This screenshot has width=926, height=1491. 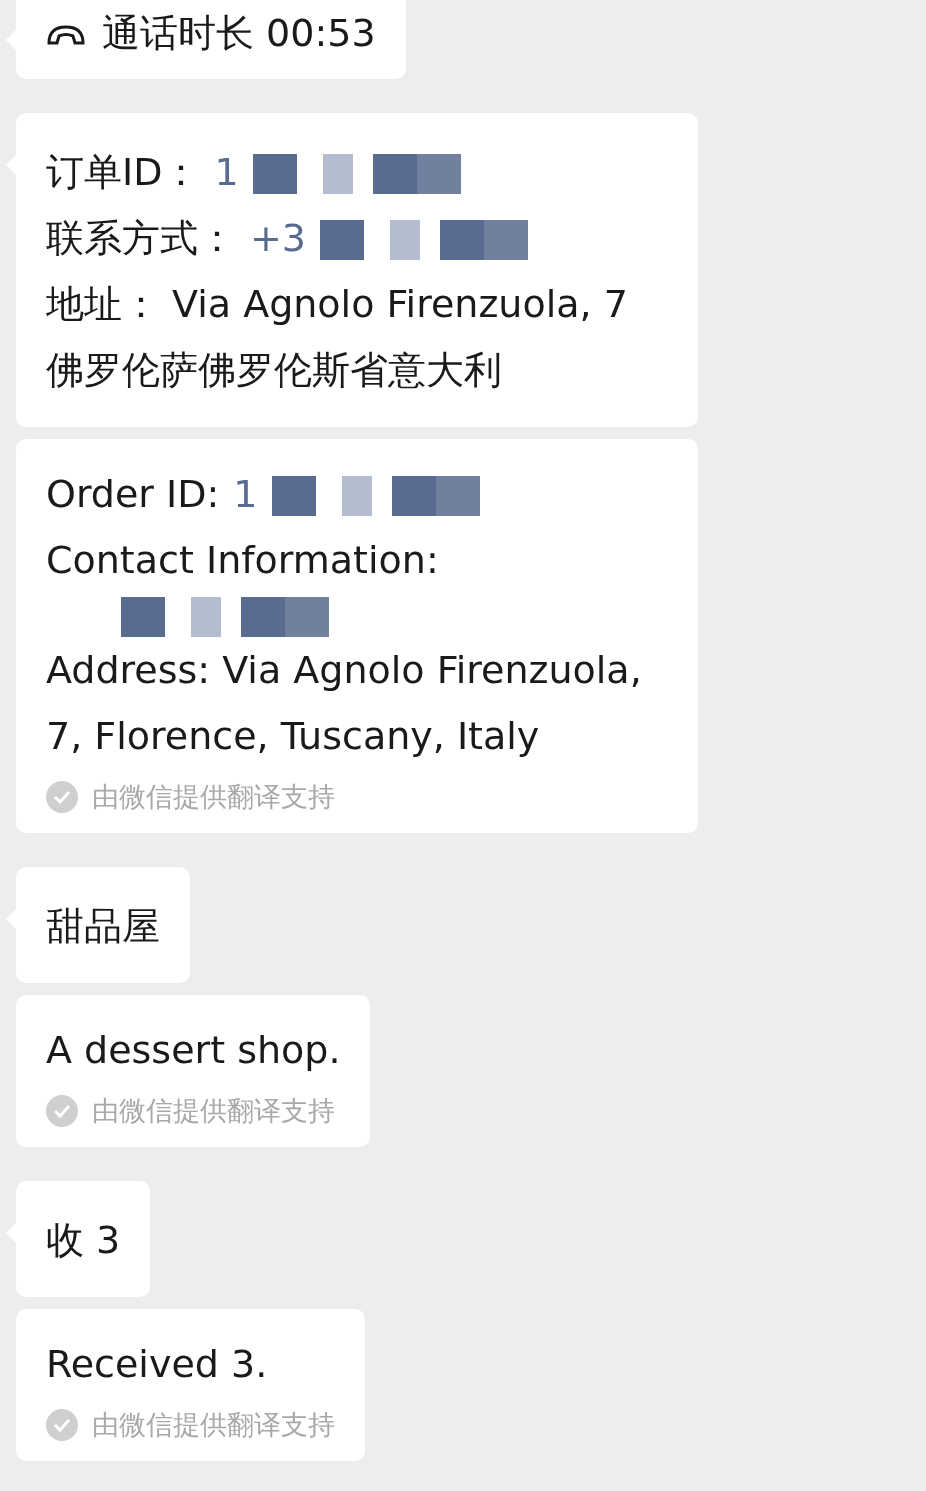 What do you see at coordinates (278, 238) in the screenshot?
I see `link-text: +3` at bounding box center [278, 238].